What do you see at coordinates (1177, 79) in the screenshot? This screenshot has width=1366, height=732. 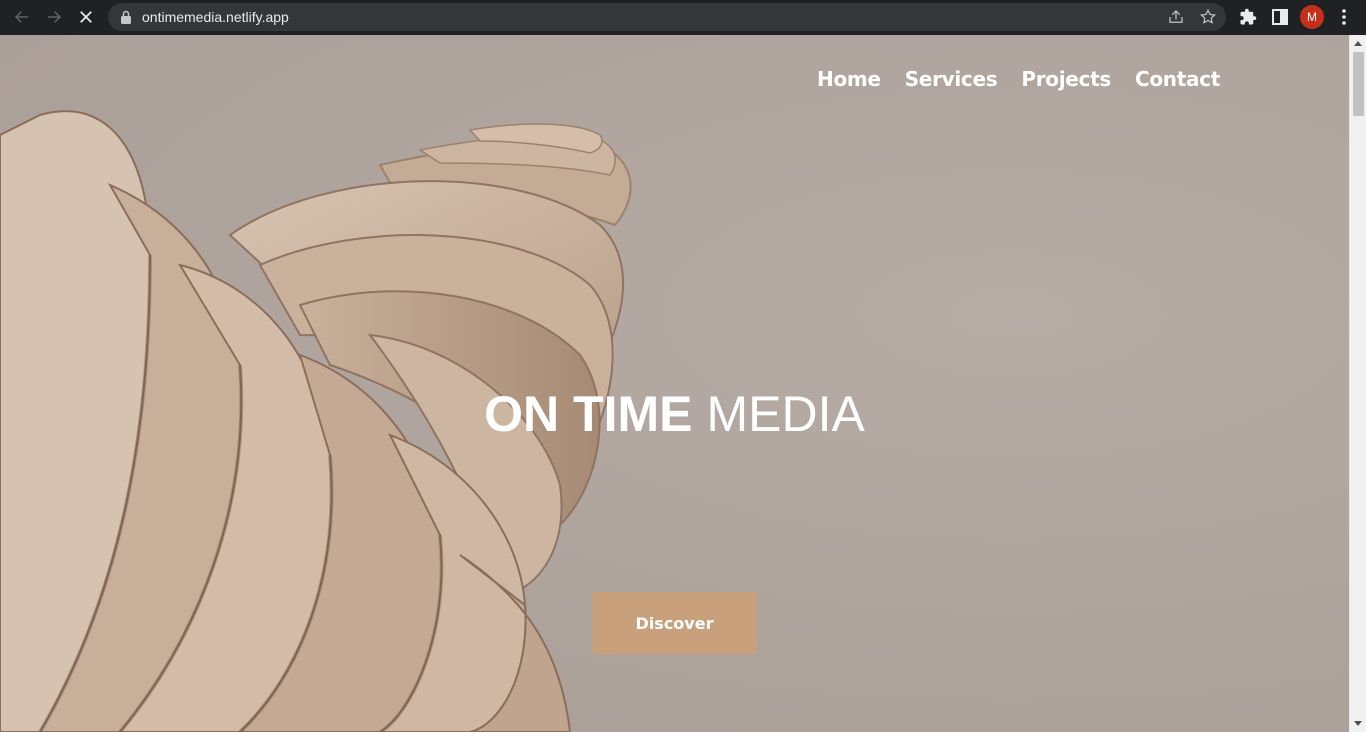 I see `nav-link-contact: Contact` at bounding box center [1177, 79].